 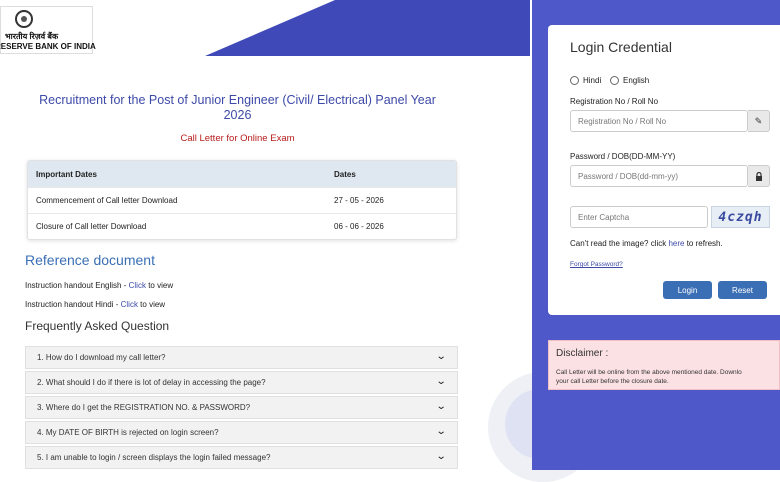 I want to click on click-link-hindi: Click, so click(x=129, y=304).